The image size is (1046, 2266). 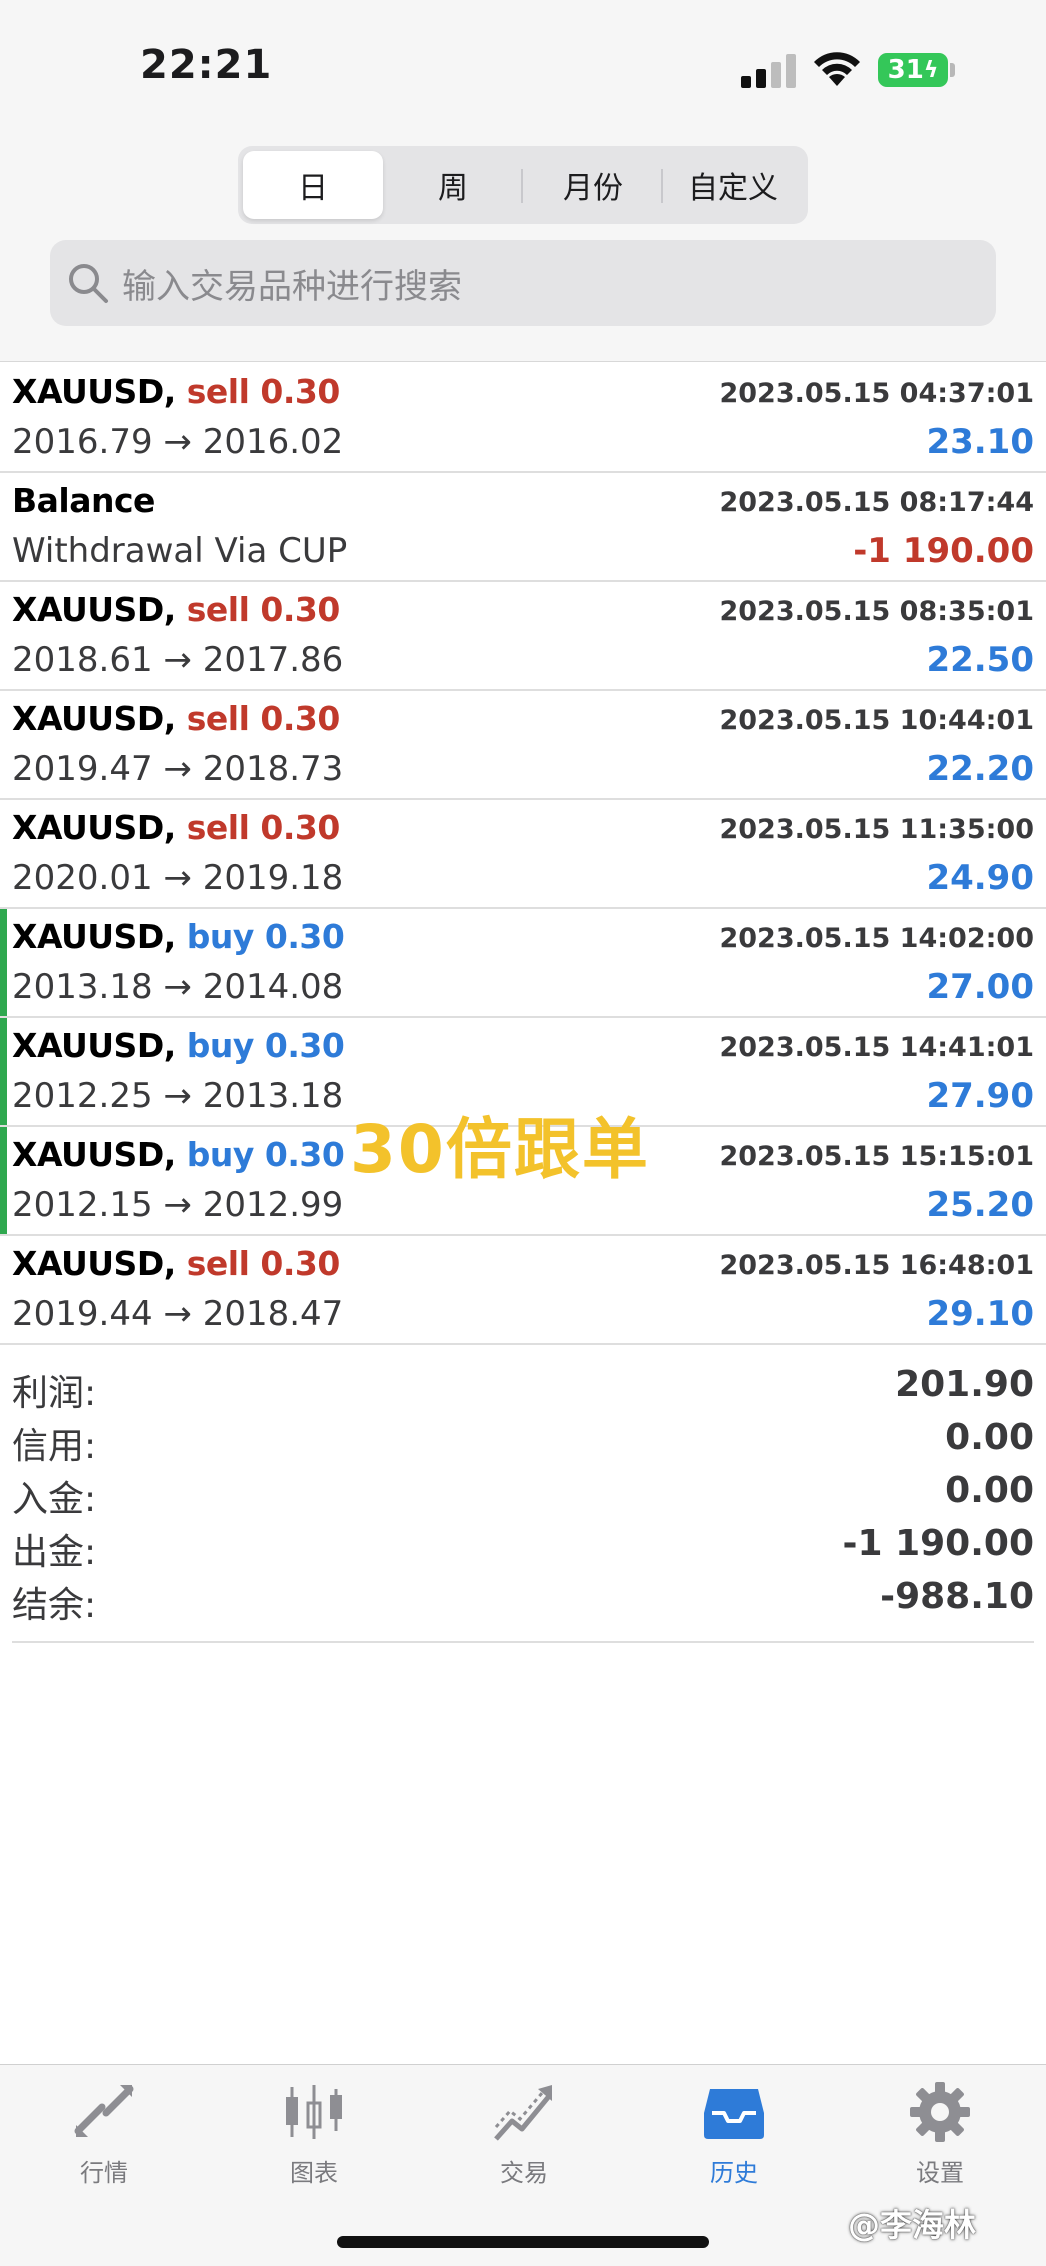 I want to click on summary-label: 利润:, so click(x=54, y=1393).